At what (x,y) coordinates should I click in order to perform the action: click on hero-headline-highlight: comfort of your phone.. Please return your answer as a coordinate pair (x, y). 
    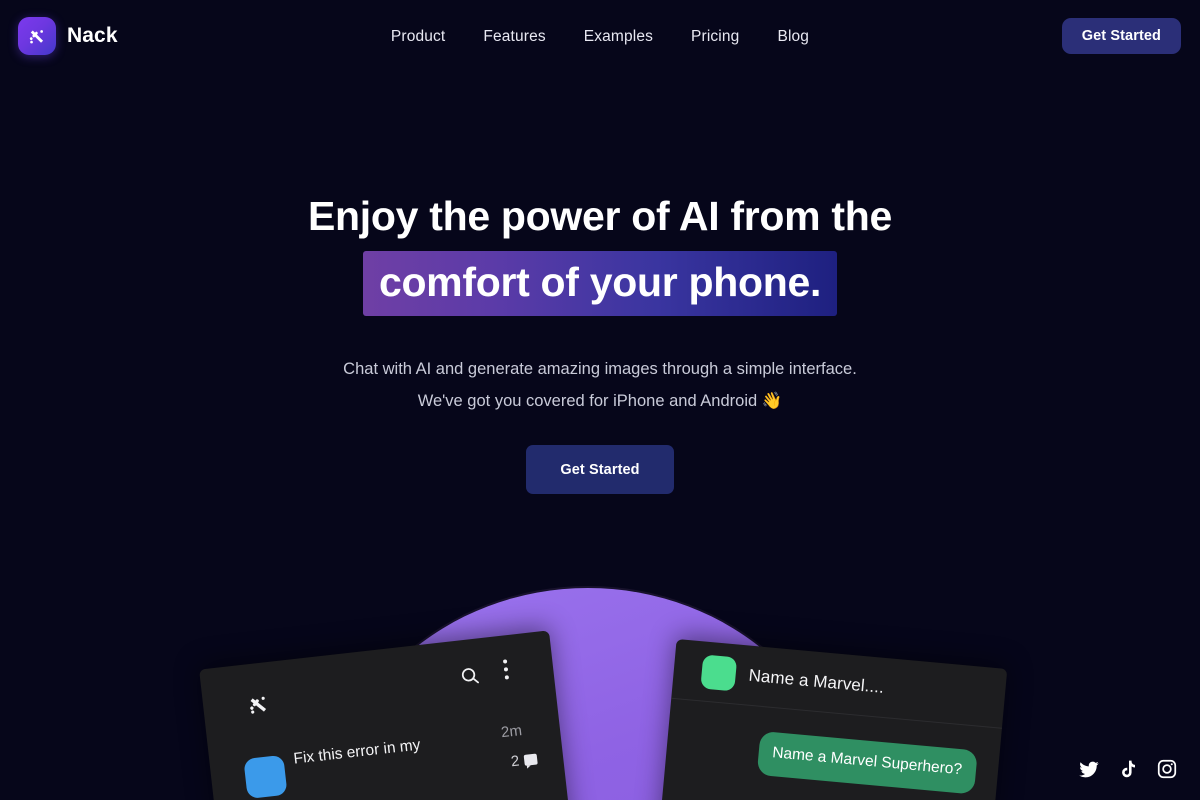
    Looking at the image, I should click on (600, 283).